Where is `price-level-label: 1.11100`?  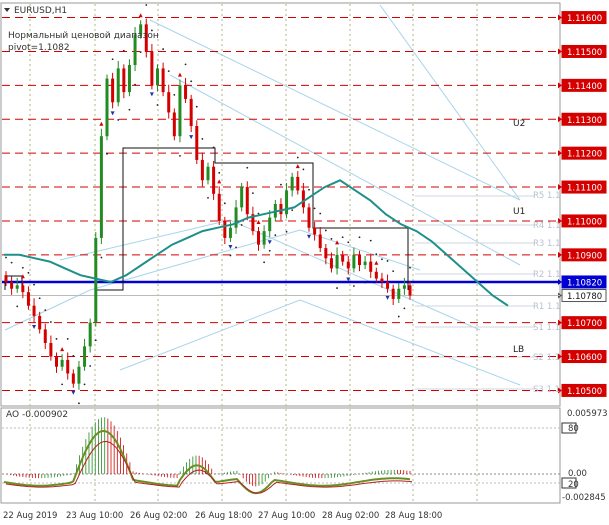
price-level-label: 1.11100 is located at coordinates (584, 189).